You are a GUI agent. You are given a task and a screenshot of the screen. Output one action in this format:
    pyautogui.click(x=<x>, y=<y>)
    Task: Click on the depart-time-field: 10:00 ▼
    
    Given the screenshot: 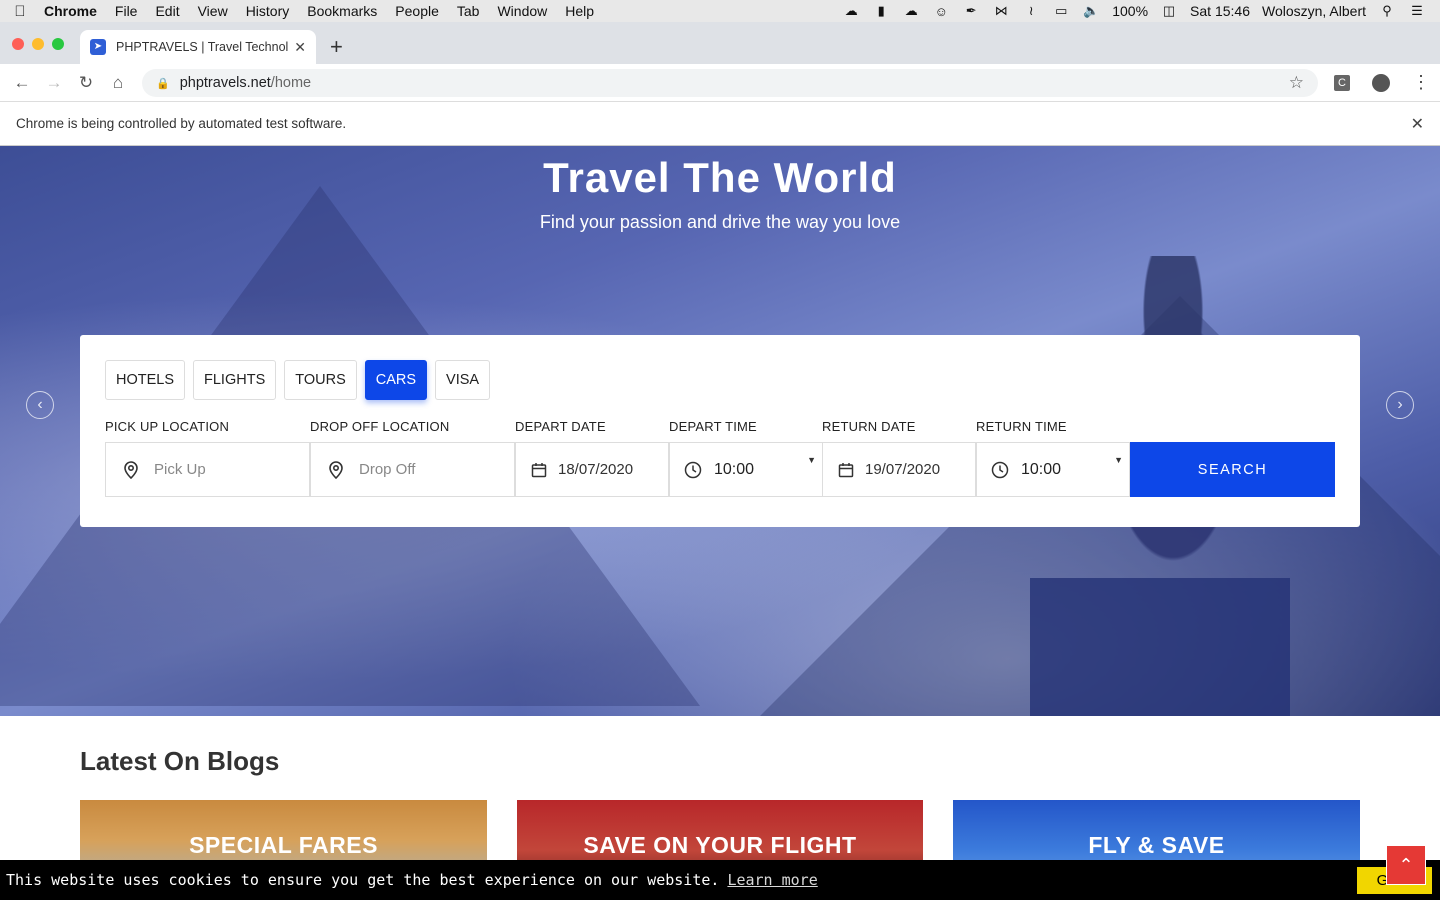 What is the action you would take?
    pyautogui.click(x=746, y=469)
    